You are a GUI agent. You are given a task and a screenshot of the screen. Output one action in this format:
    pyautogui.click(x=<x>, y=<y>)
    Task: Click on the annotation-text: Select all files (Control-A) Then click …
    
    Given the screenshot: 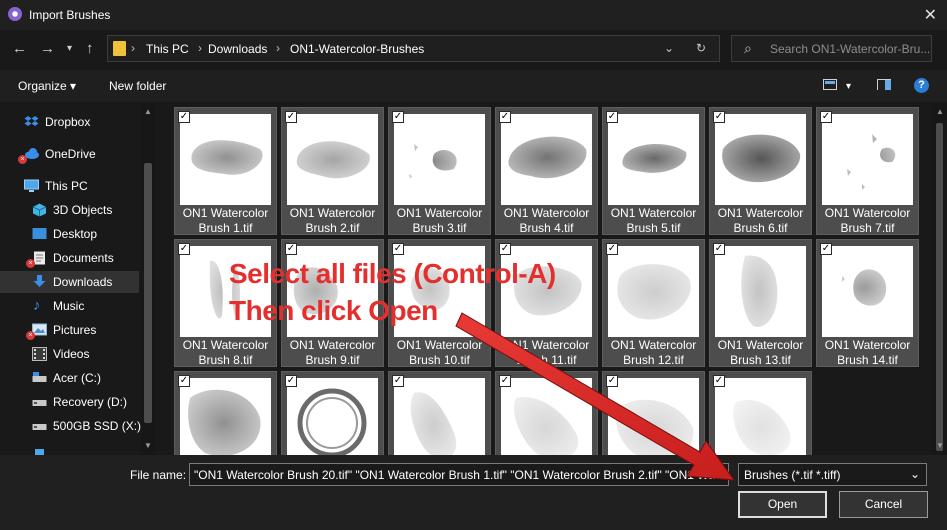 What is the action you would take?
    pyautogui.click(x=392, y=292)
    